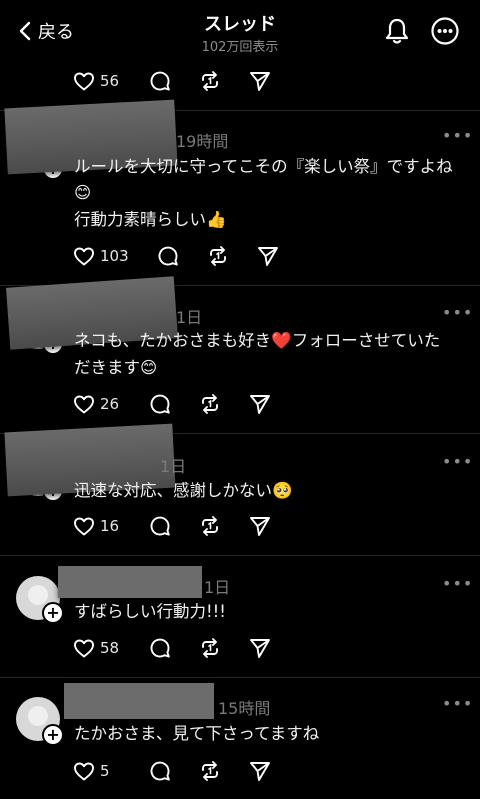 The width and height of the screenshot is (480, 799). What do you see at coordinates (197, 733) in the screenshot?
I see `post-text: たかおさま、見て下さってますね` at bounding box center [197, 733].